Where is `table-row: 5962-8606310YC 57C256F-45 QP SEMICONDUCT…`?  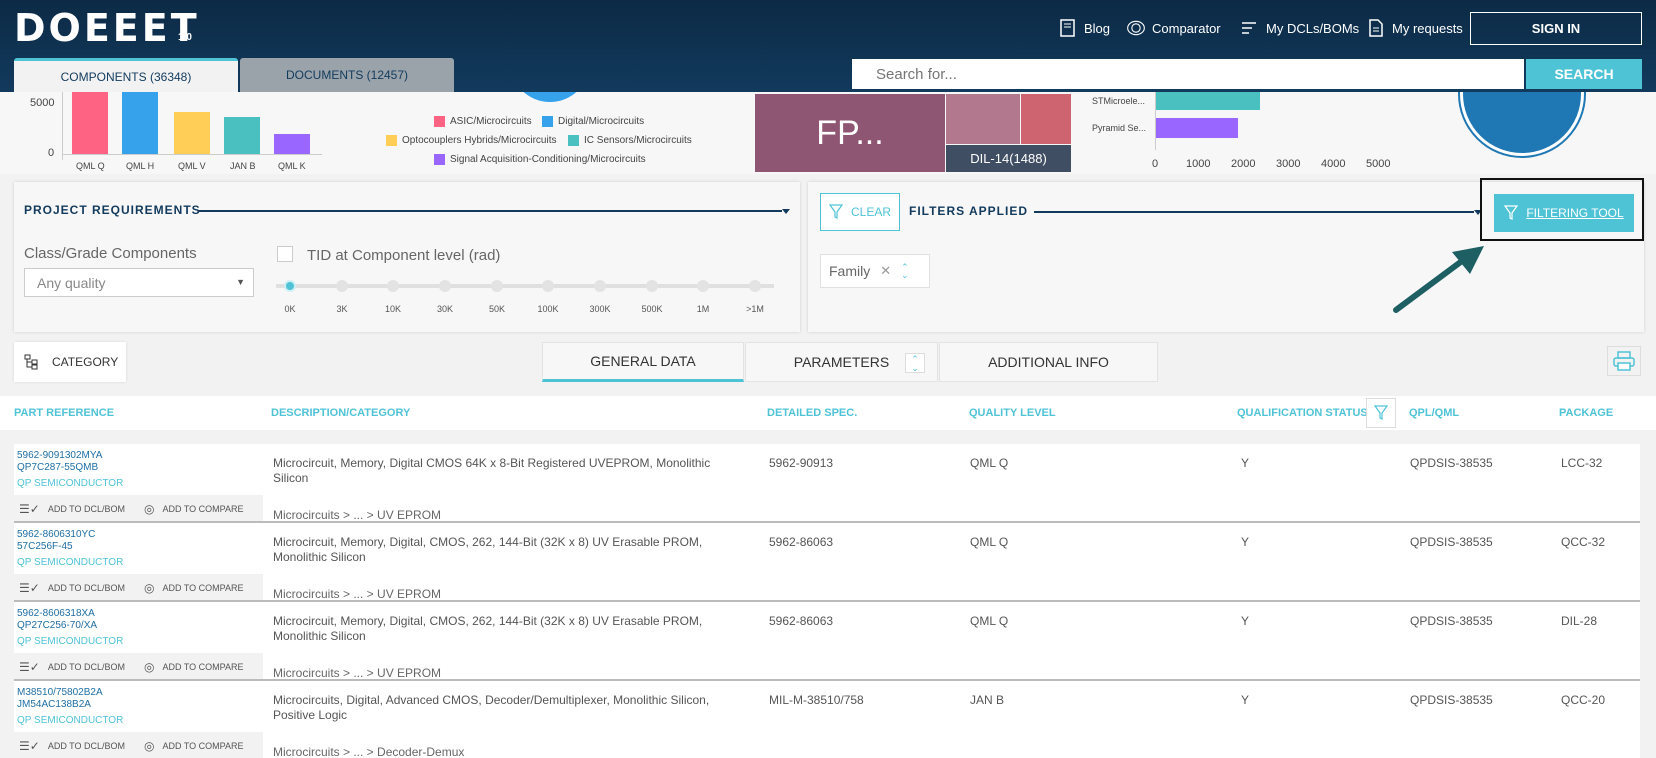
table-row: 5962-8606310YC 57C256F-45 QP SEMICONDUCT… is located at coordinates (827, 562).